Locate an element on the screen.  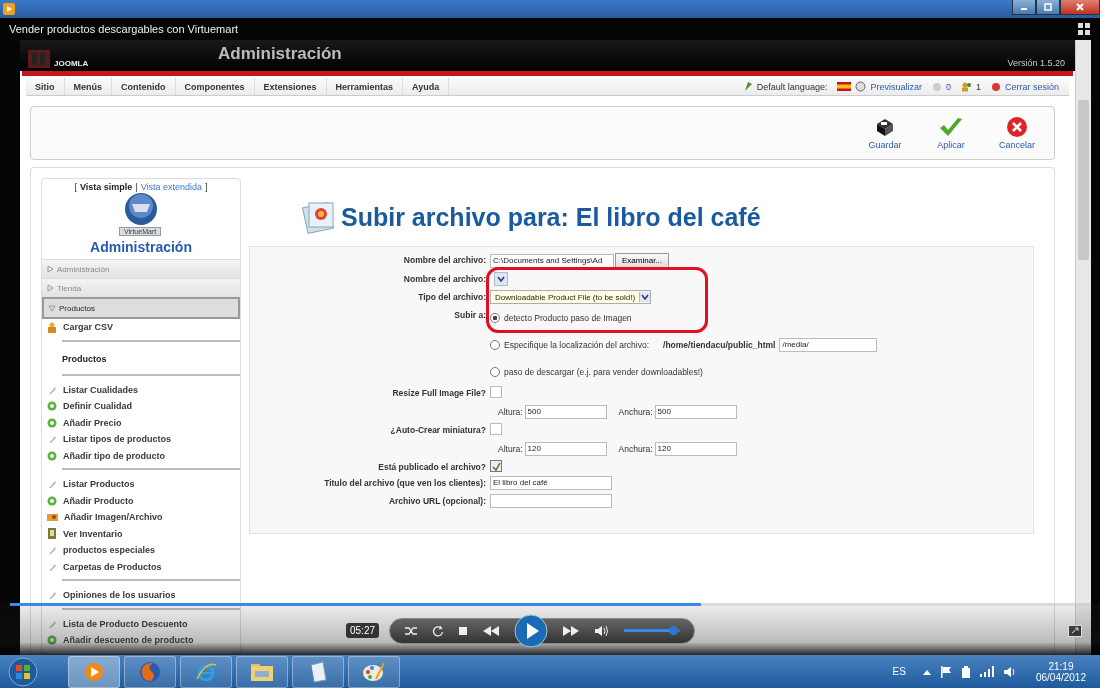
width-field: 120 is located at coordinates (695, 449).